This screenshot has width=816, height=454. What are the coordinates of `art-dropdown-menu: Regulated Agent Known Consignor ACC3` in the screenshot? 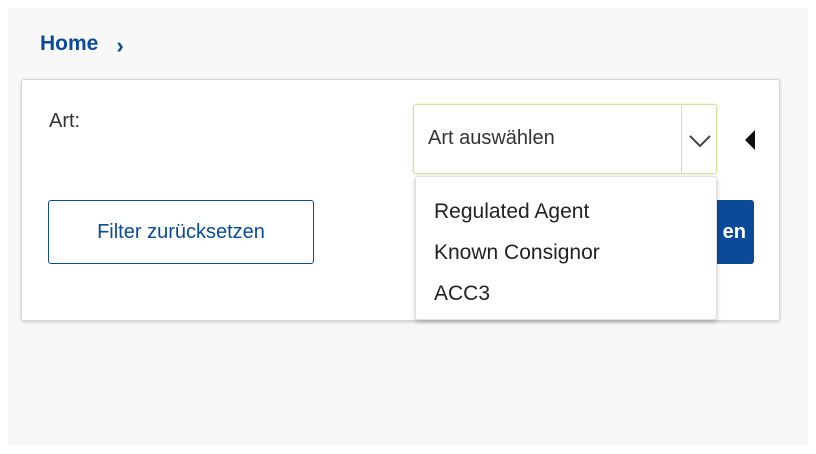 It's located at (566, 248).